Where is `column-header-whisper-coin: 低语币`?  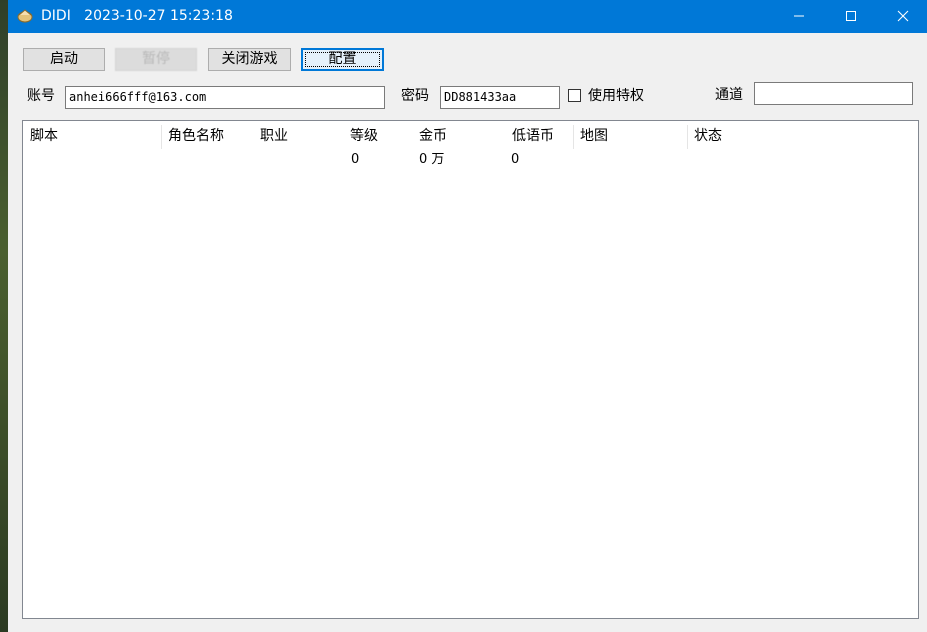
column-header-whisper-coin: 低语币 is located at coordinates (533, 136).